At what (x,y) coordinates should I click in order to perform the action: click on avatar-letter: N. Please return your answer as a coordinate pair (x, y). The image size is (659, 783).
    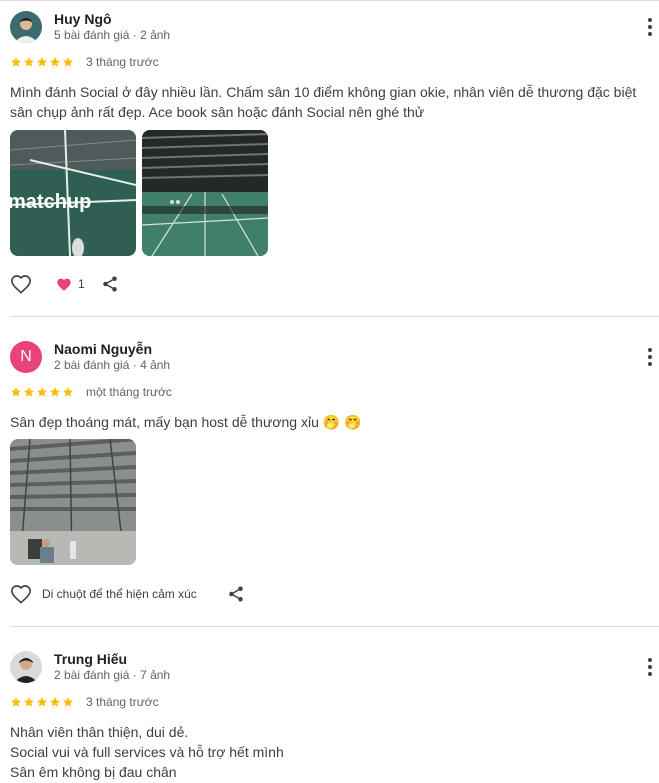
    Looking at the image, I should click on (26, 356).